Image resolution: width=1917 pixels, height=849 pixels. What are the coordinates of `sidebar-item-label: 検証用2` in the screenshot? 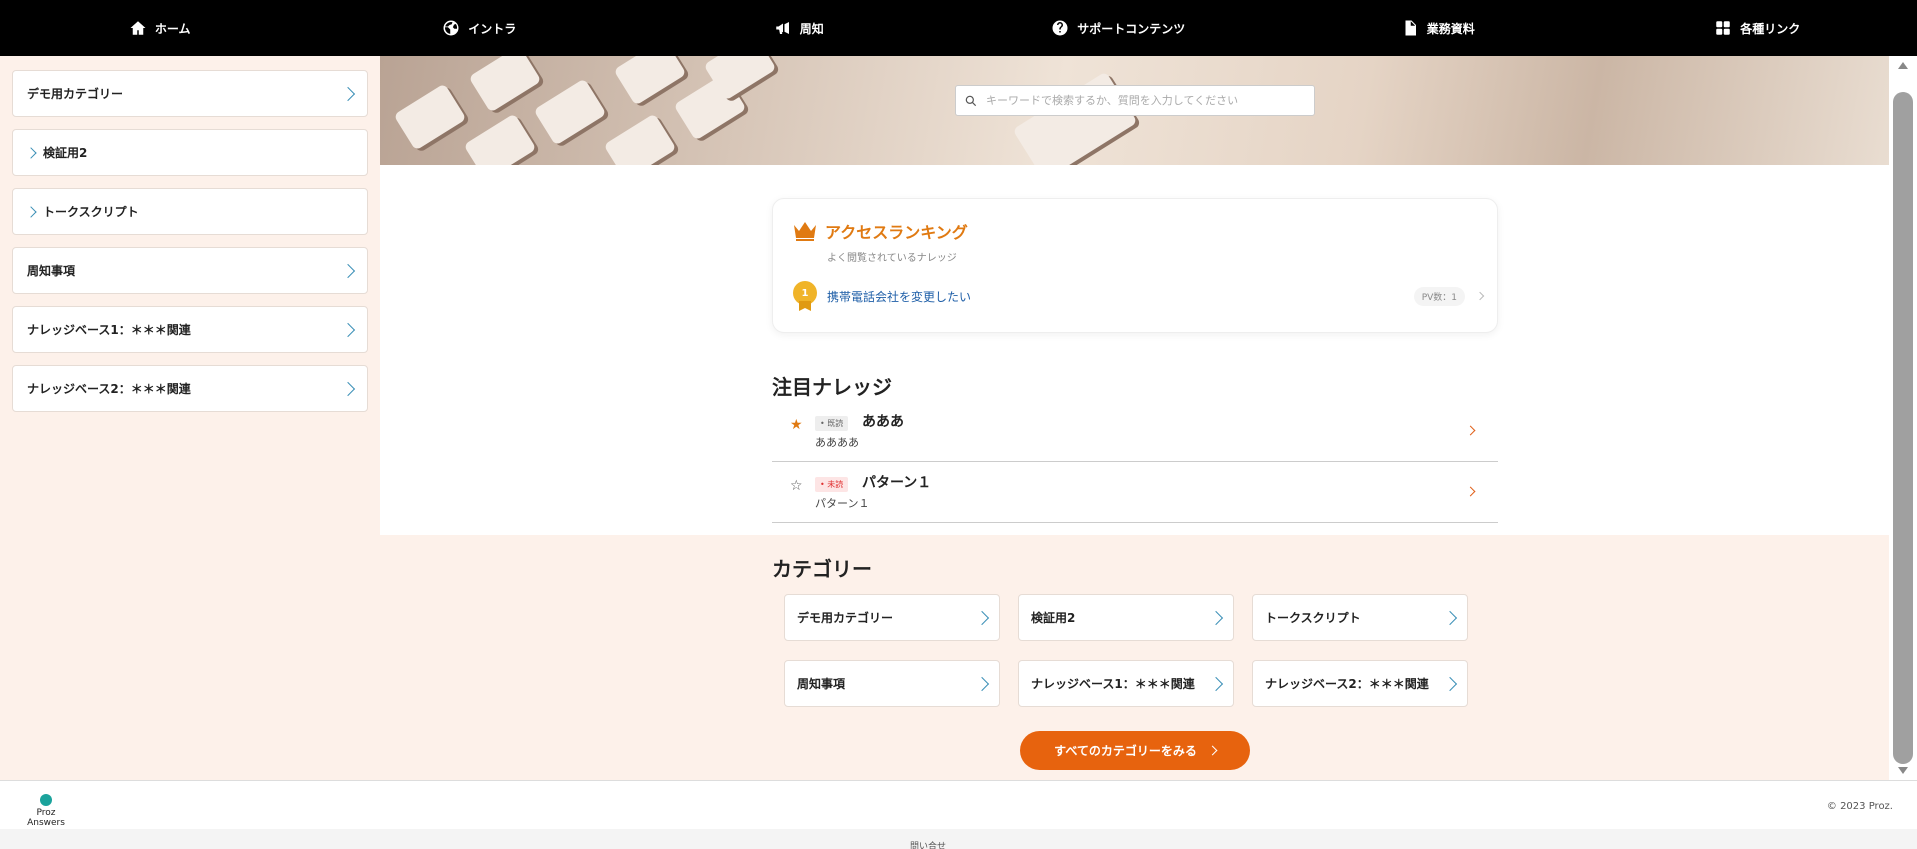 It's located at (65, 153).